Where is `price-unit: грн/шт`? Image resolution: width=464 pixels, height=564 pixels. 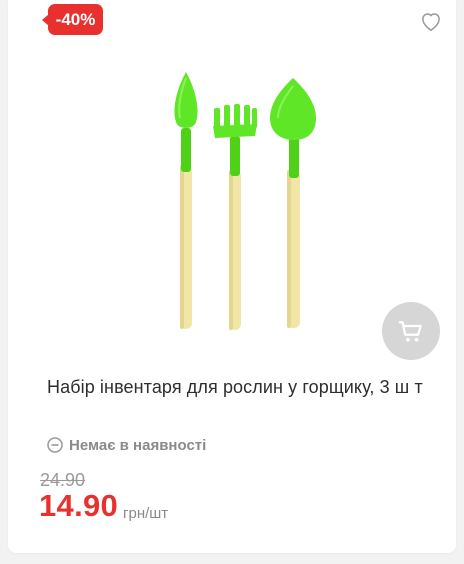 price-unit: грн/шт is located at coordinates (146, 513).